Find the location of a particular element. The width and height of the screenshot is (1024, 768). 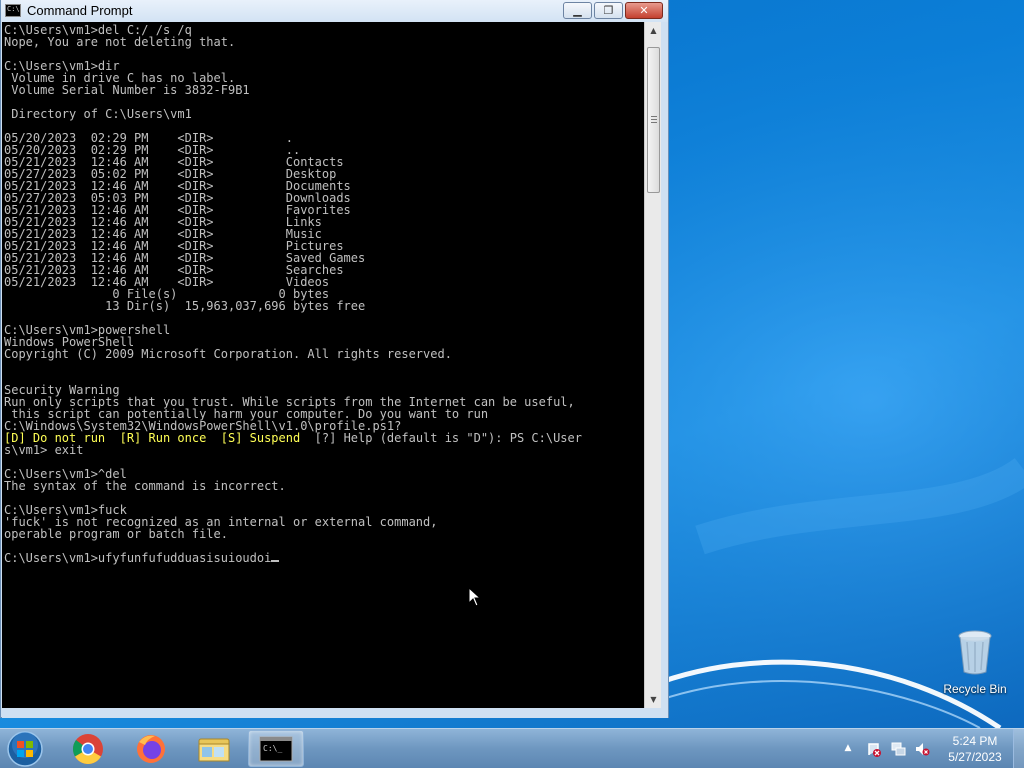

window-bottom-border is located at coordinates (335, 713).